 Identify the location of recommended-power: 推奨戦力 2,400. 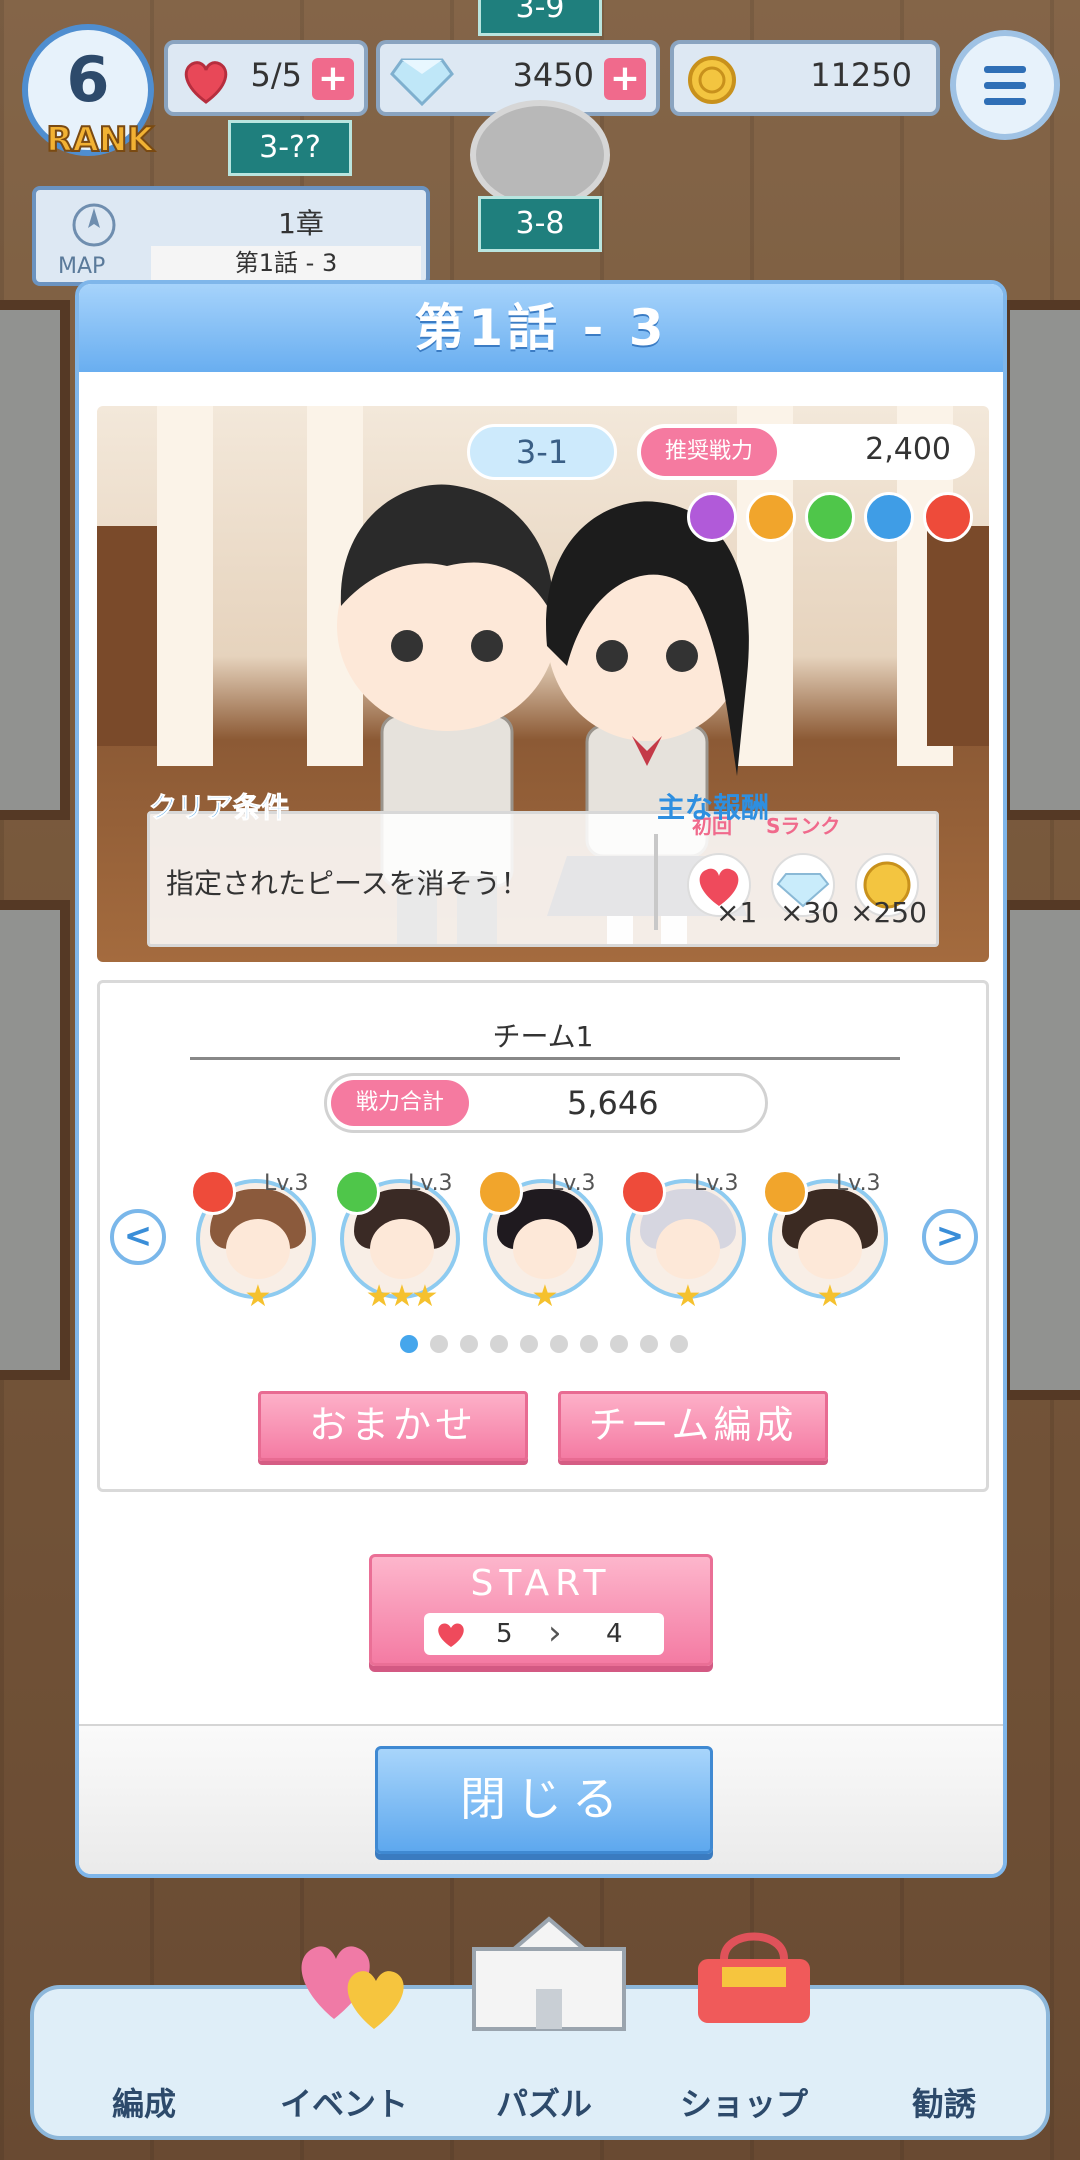
(806, 452).